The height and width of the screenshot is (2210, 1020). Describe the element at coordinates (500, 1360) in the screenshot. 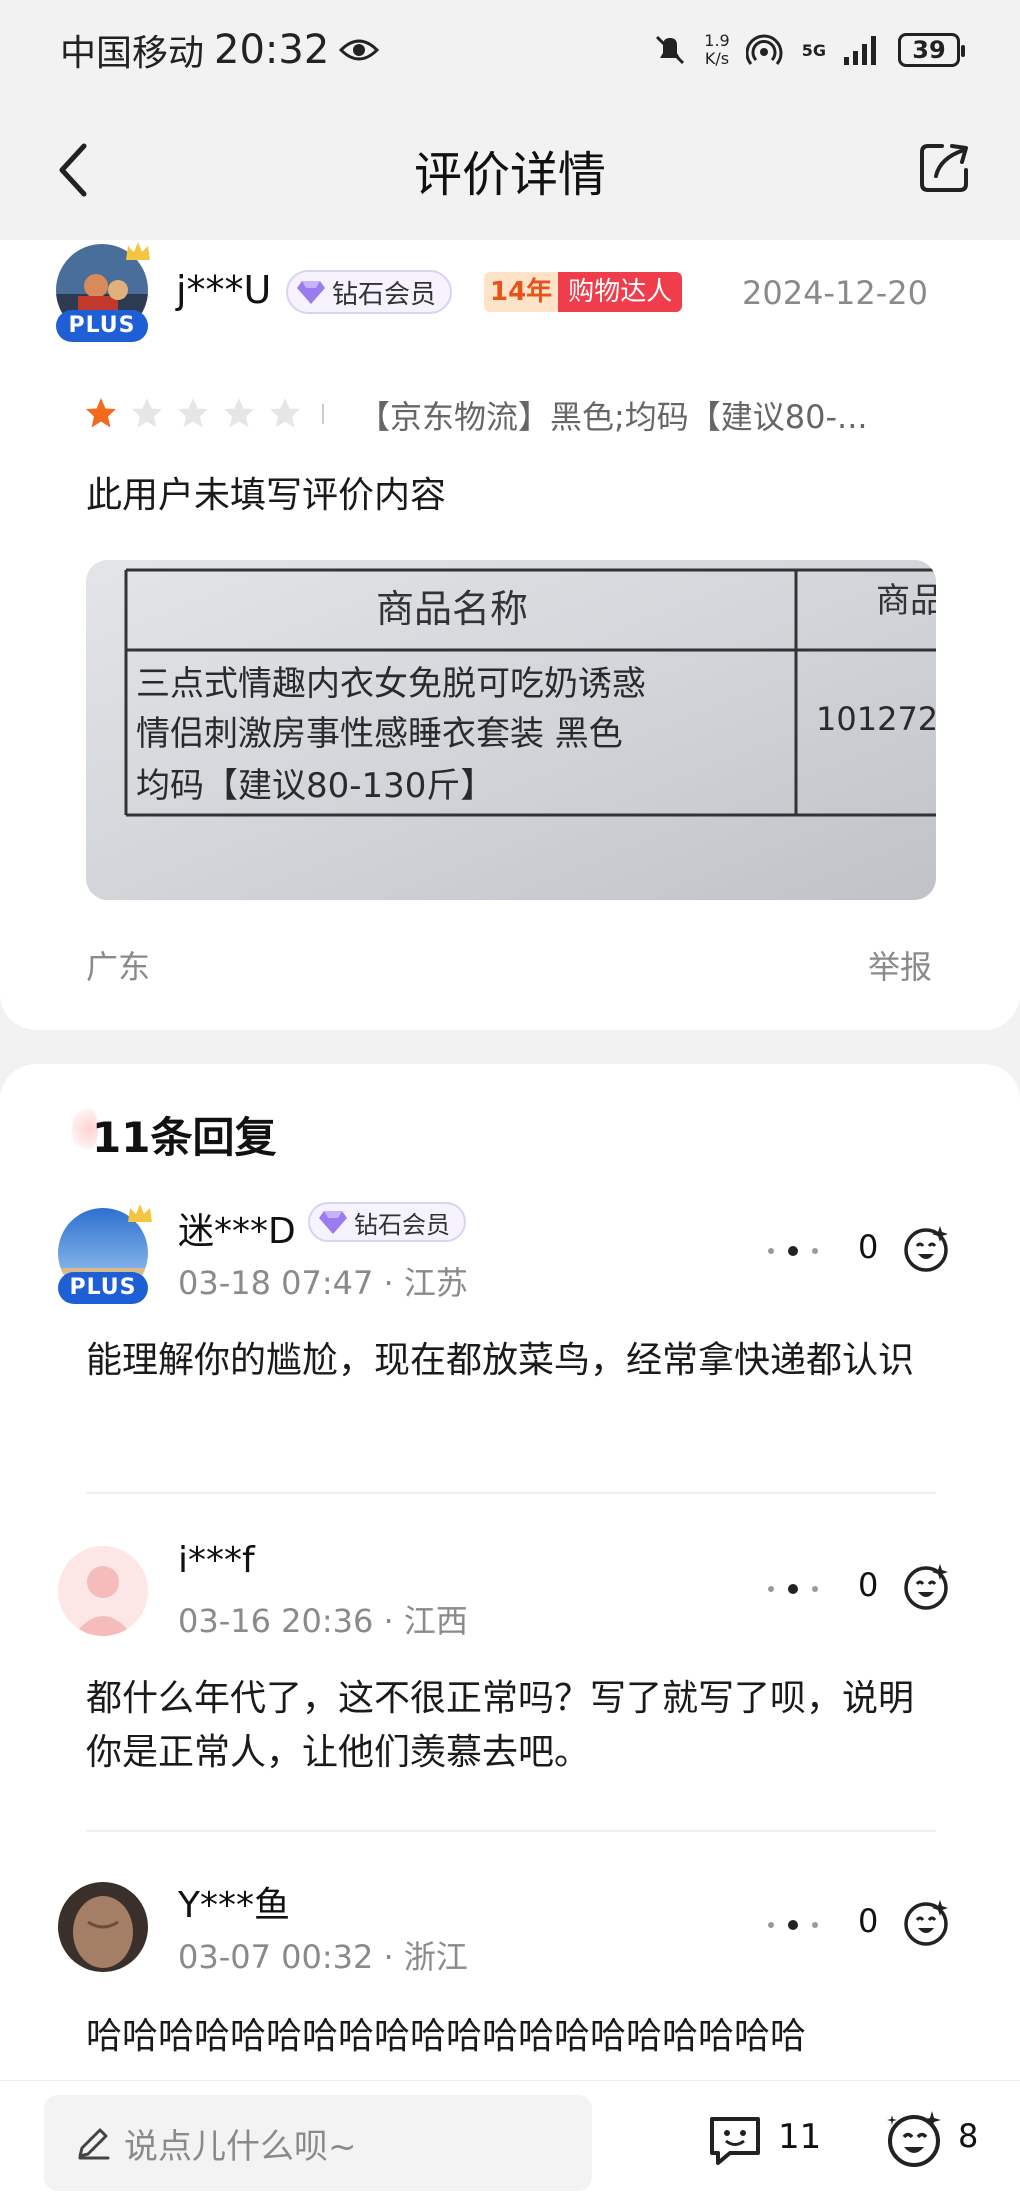

I see `reply-text: 能理解你的尴尬，现在都放菜鸟，经常拿快递都认识` at that location.